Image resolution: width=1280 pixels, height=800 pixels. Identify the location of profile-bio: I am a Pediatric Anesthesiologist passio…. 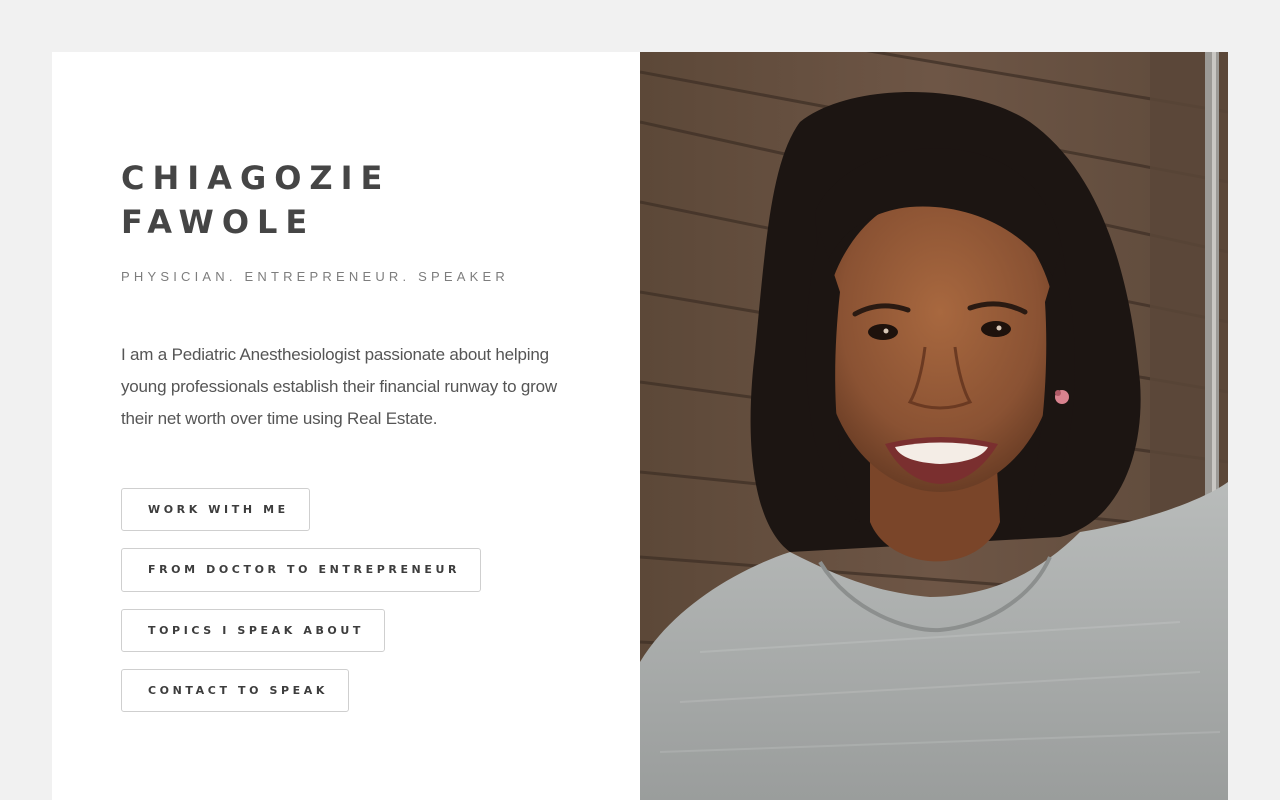
(339, 386).